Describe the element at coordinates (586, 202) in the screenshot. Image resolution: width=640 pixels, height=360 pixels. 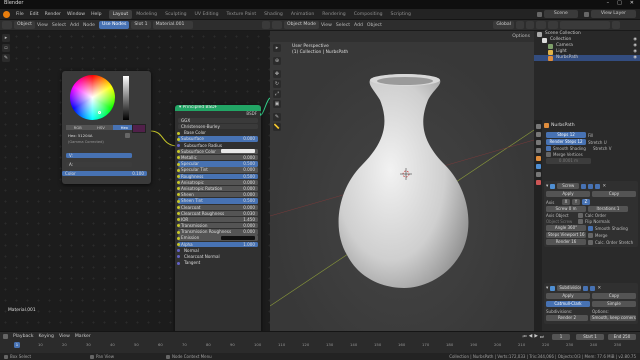
I see `axis-z-button: Z` at that location.